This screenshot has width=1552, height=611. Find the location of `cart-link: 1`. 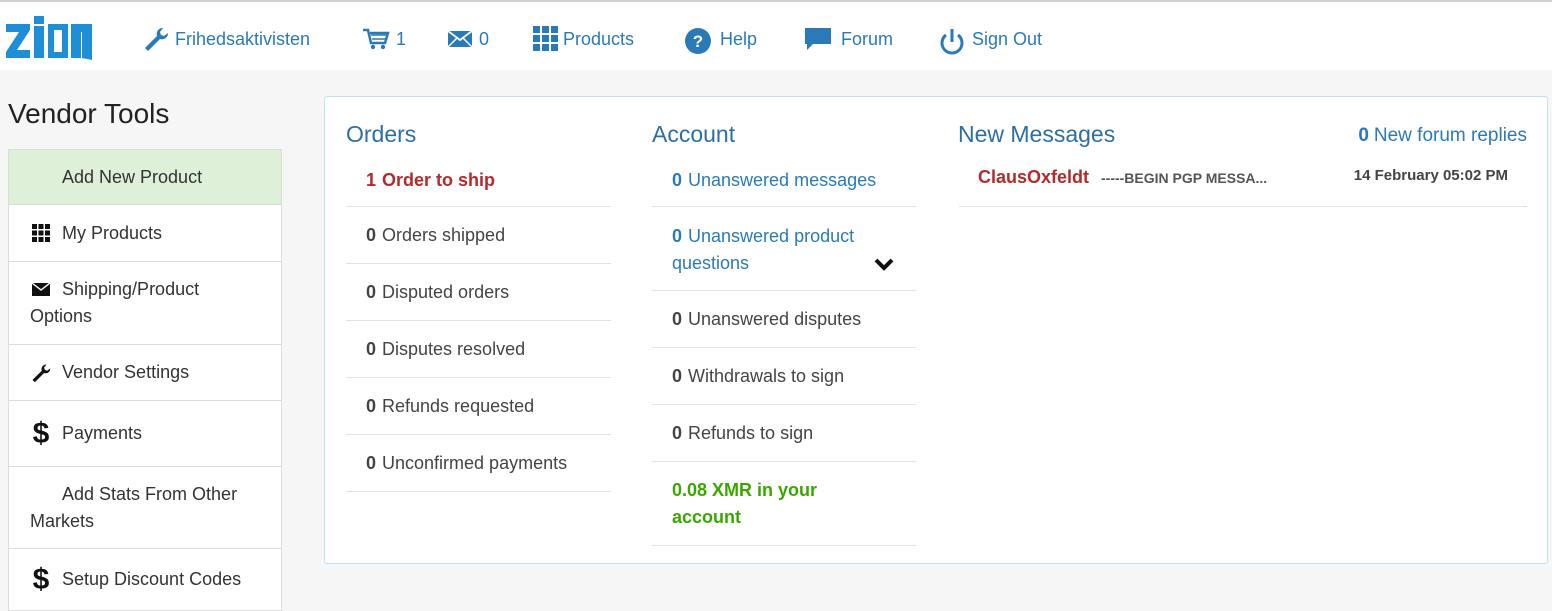

cart-link: 1 is located at coordinates (384, 39).